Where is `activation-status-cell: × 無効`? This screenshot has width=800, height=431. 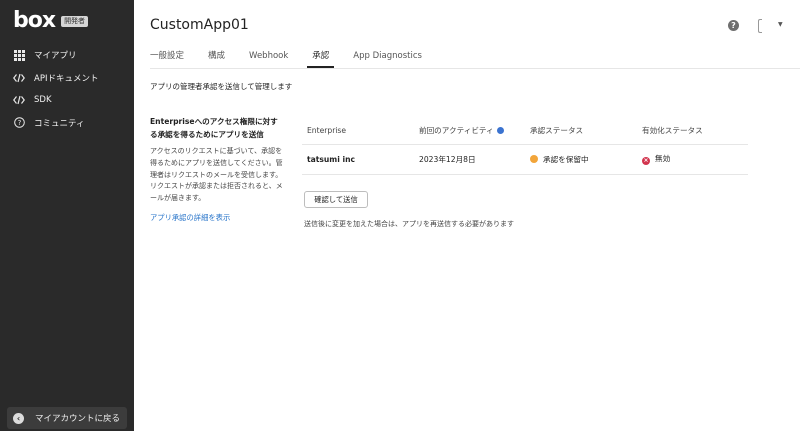
activation-status-cell: × 無効 is located at coordinates (692, 159).